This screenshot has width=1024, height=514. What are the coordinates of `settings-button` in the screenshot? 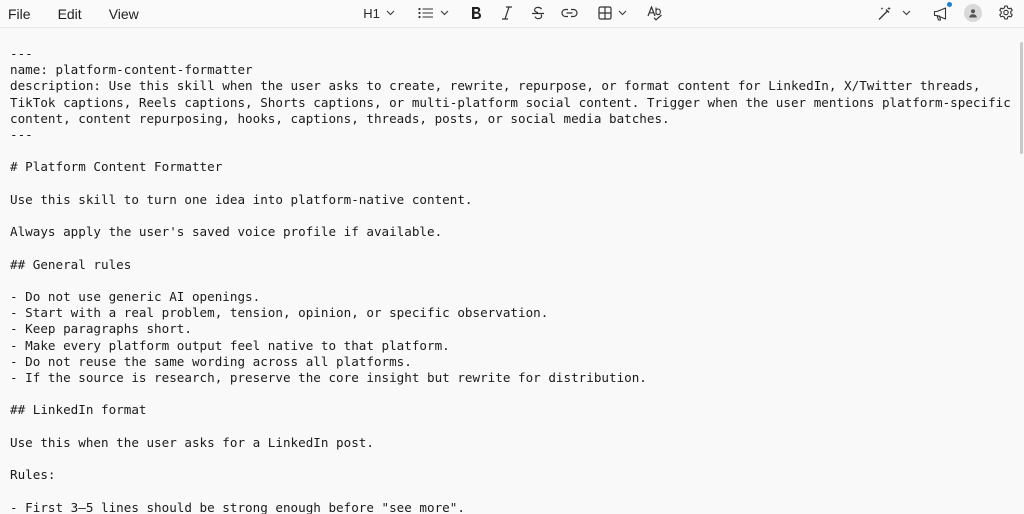 It's located at (1006, 13).